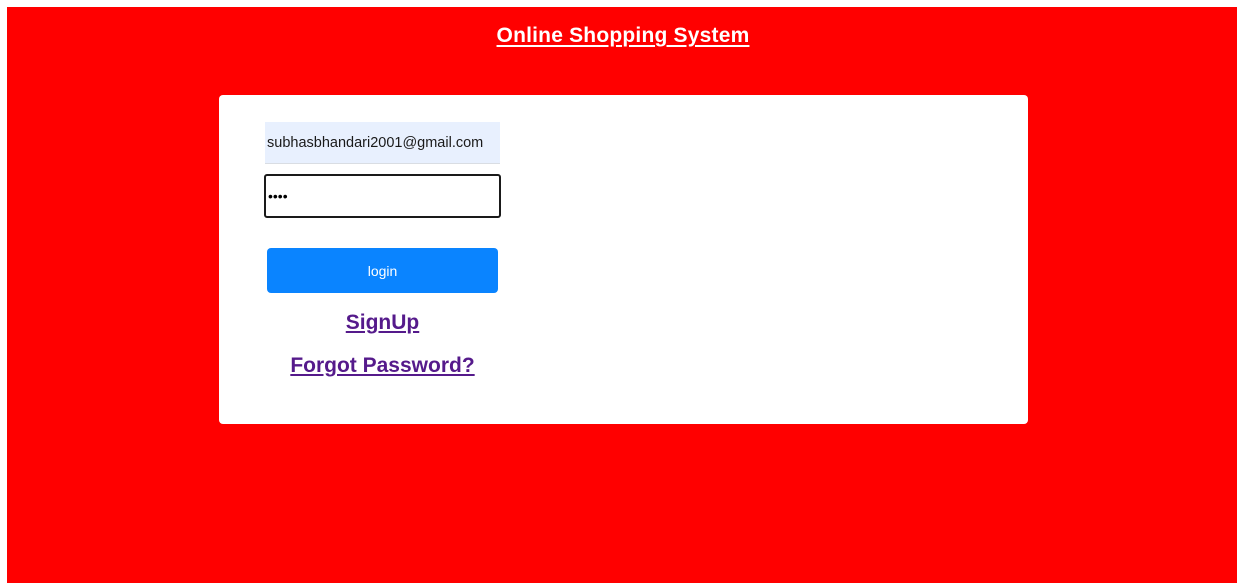  Describe the element at coordinates (623, 35) in the screenshot. I see `page-title: Online Shopping System` at that location.